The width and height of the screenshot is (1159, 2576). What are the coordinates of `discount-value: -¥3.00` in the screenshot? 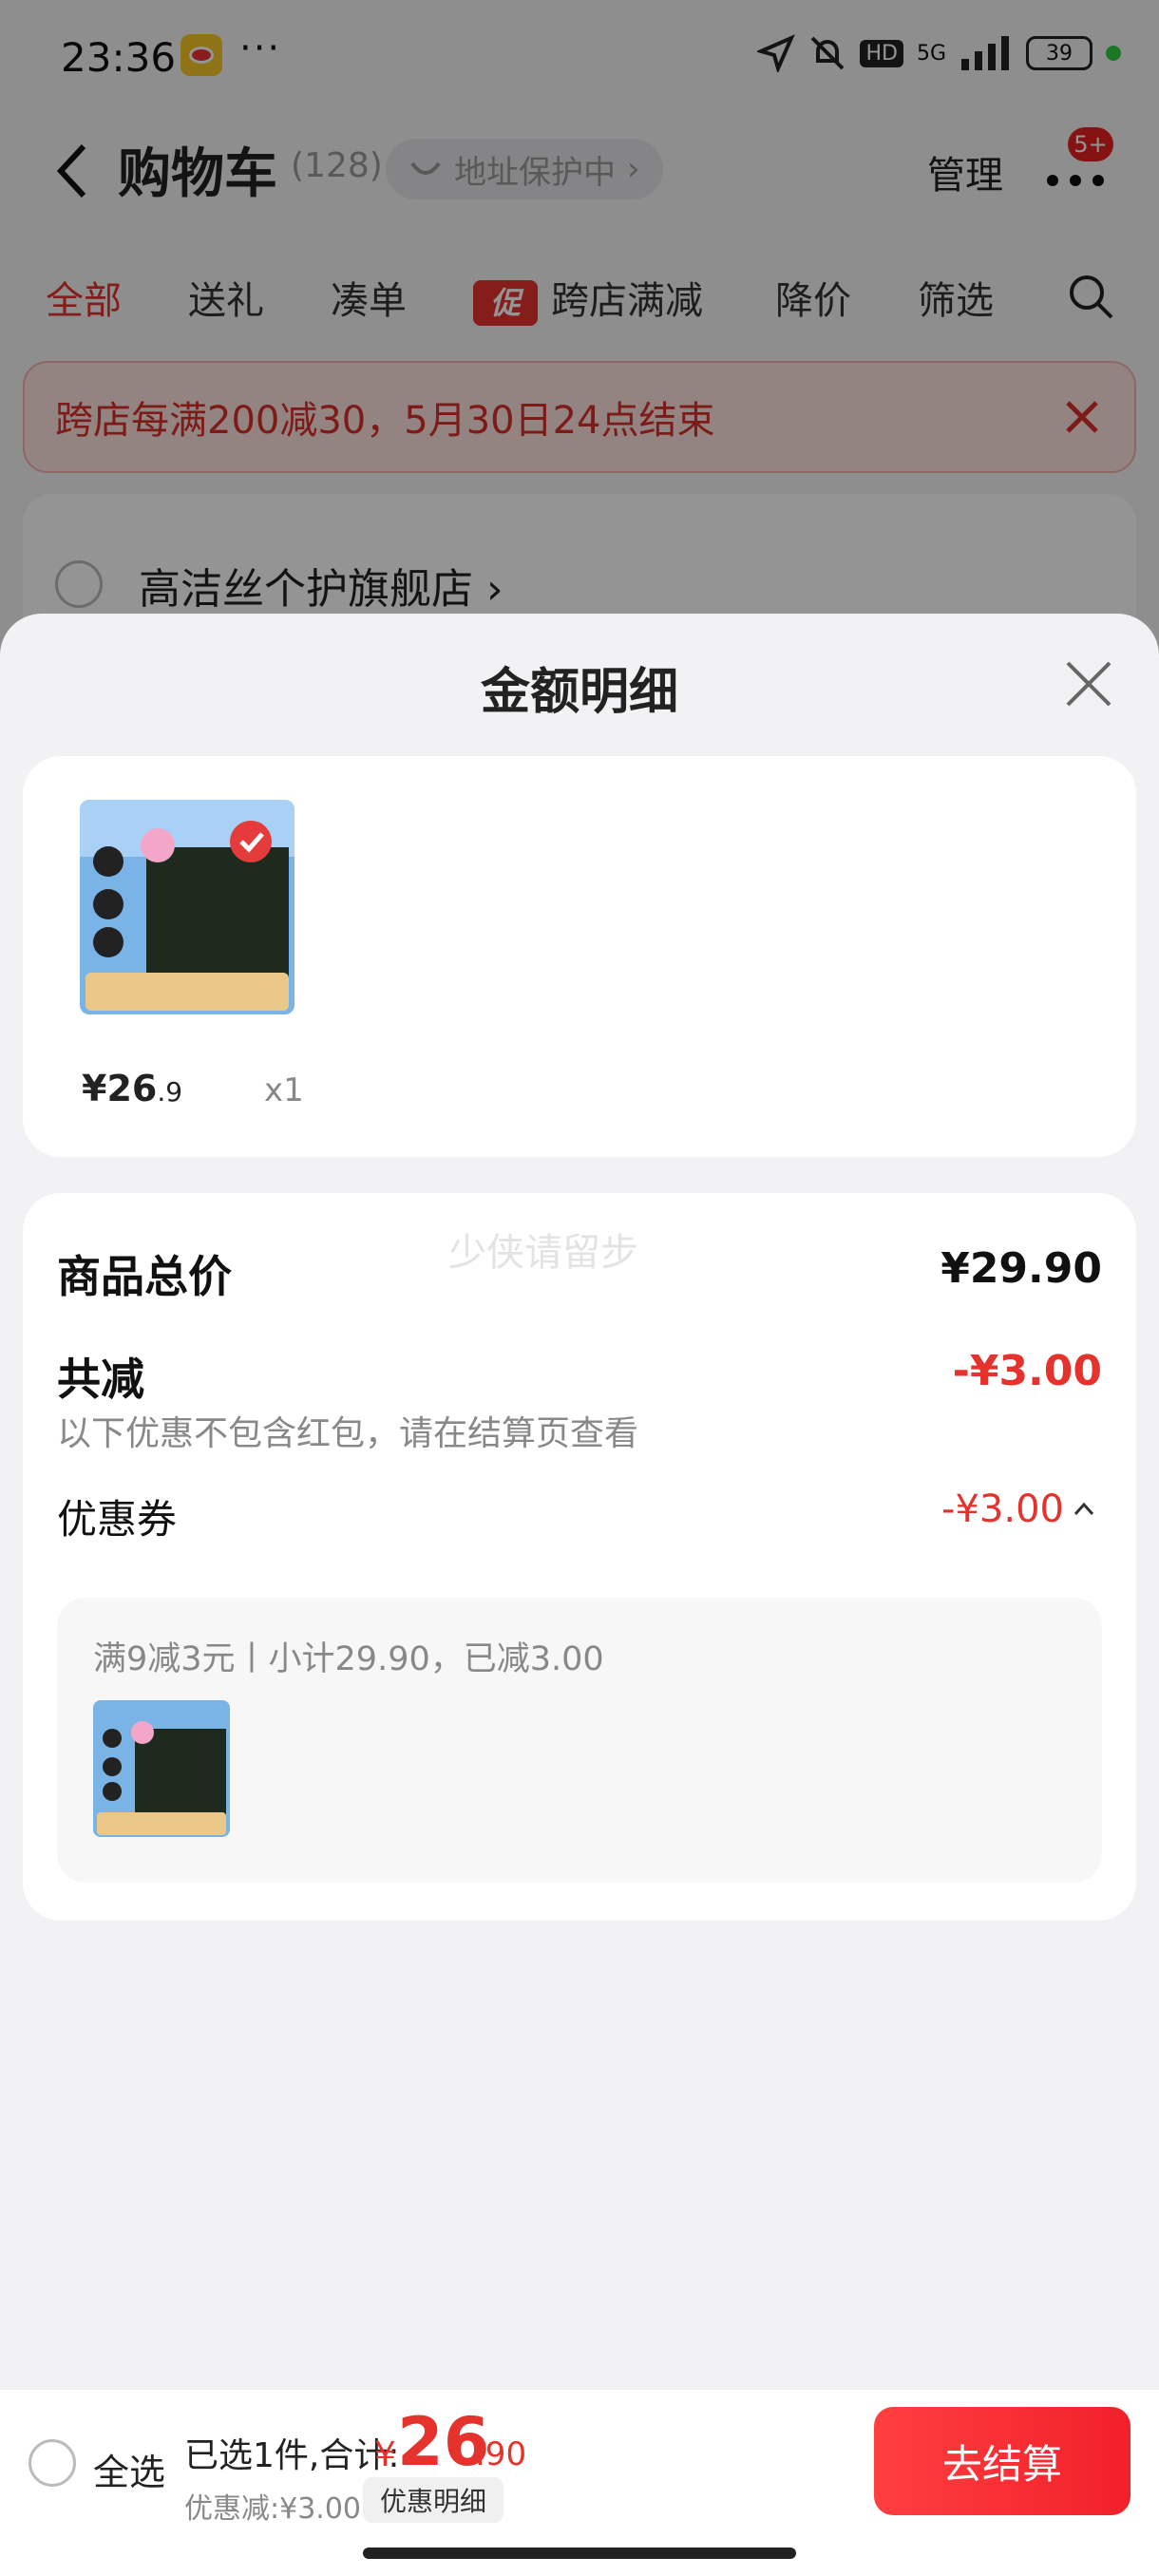 It's located at (1027, 1371).